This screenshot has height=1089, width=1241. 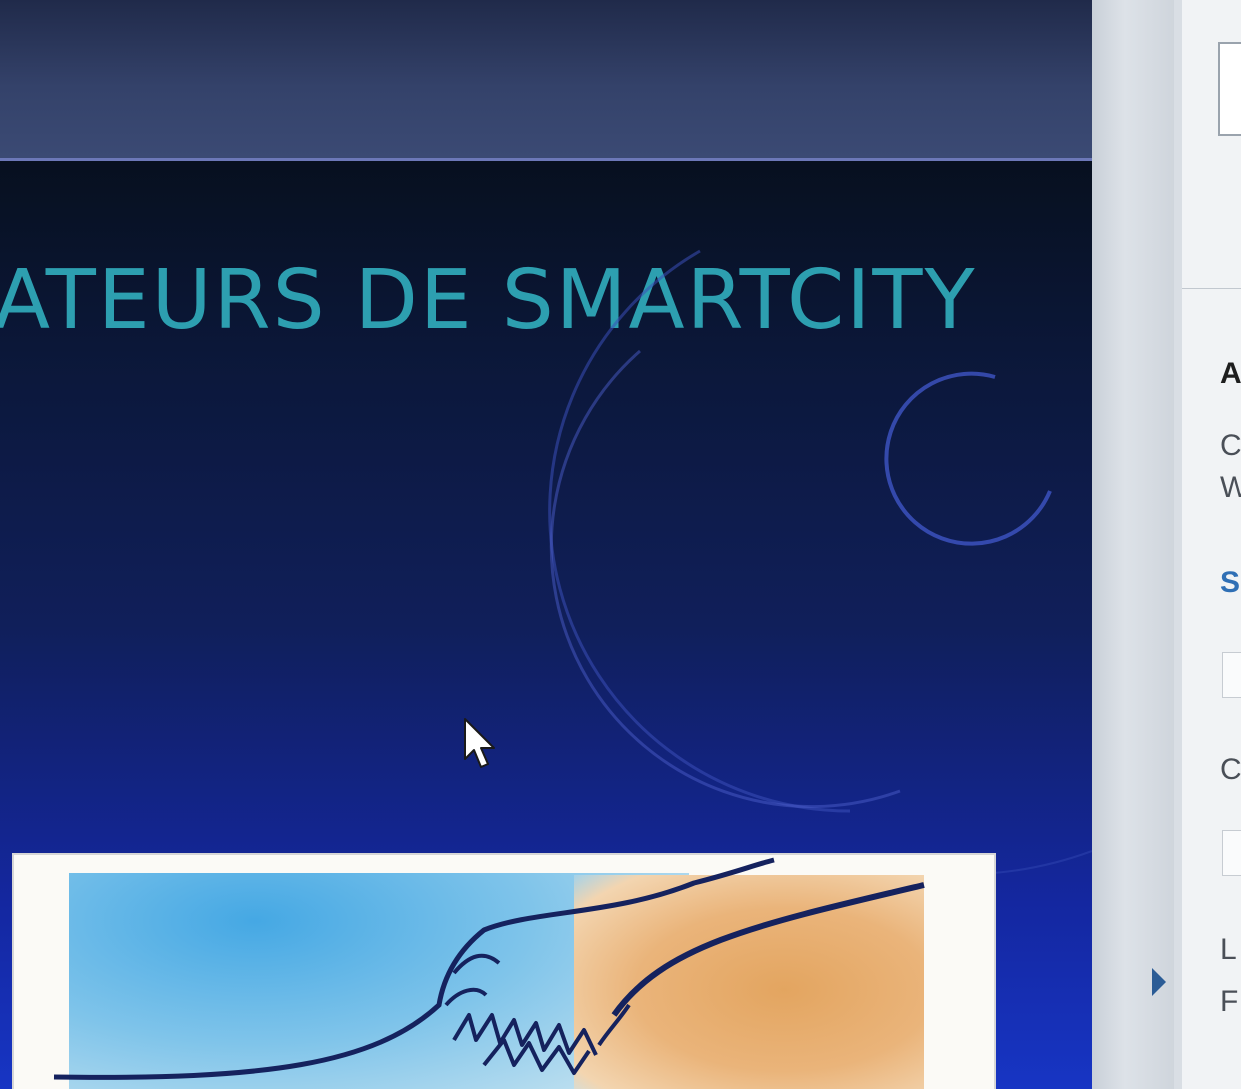 I want to click on ribbon-area, so click(x=546, y=80).